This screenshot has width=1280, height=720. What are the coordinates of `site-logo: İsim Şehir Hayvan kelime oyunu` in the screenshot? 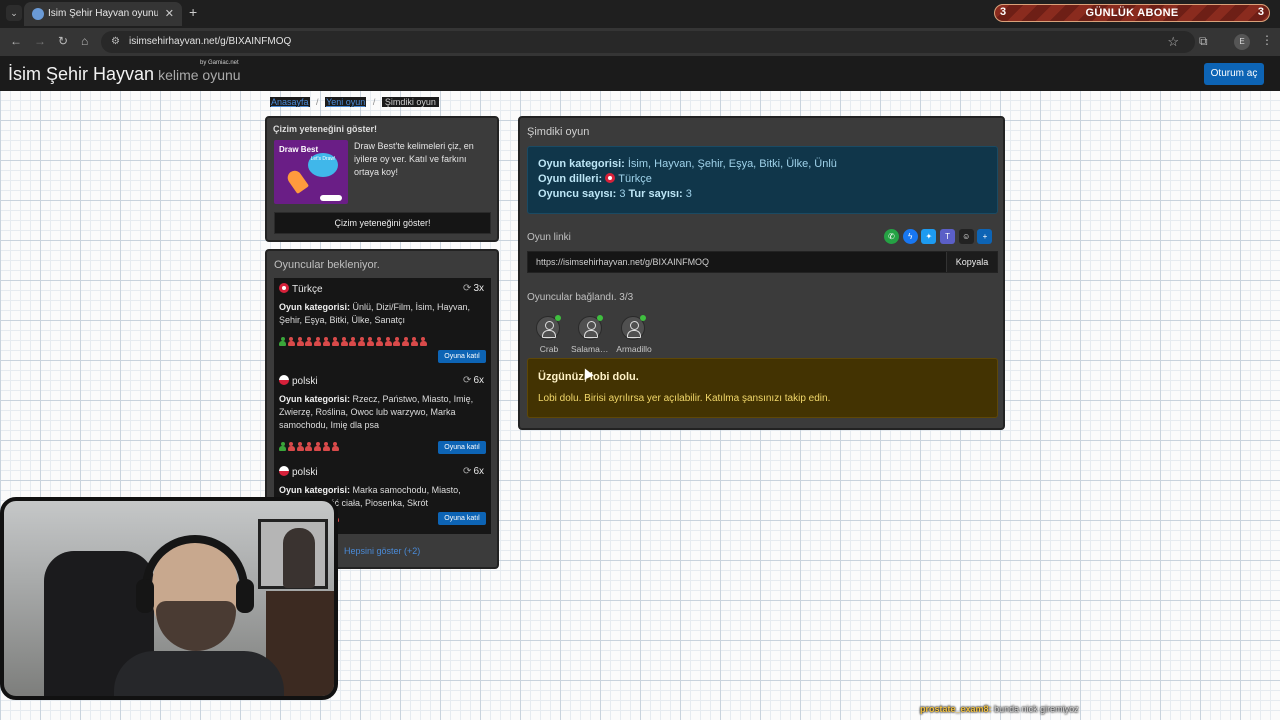 It's located at (124, 74).